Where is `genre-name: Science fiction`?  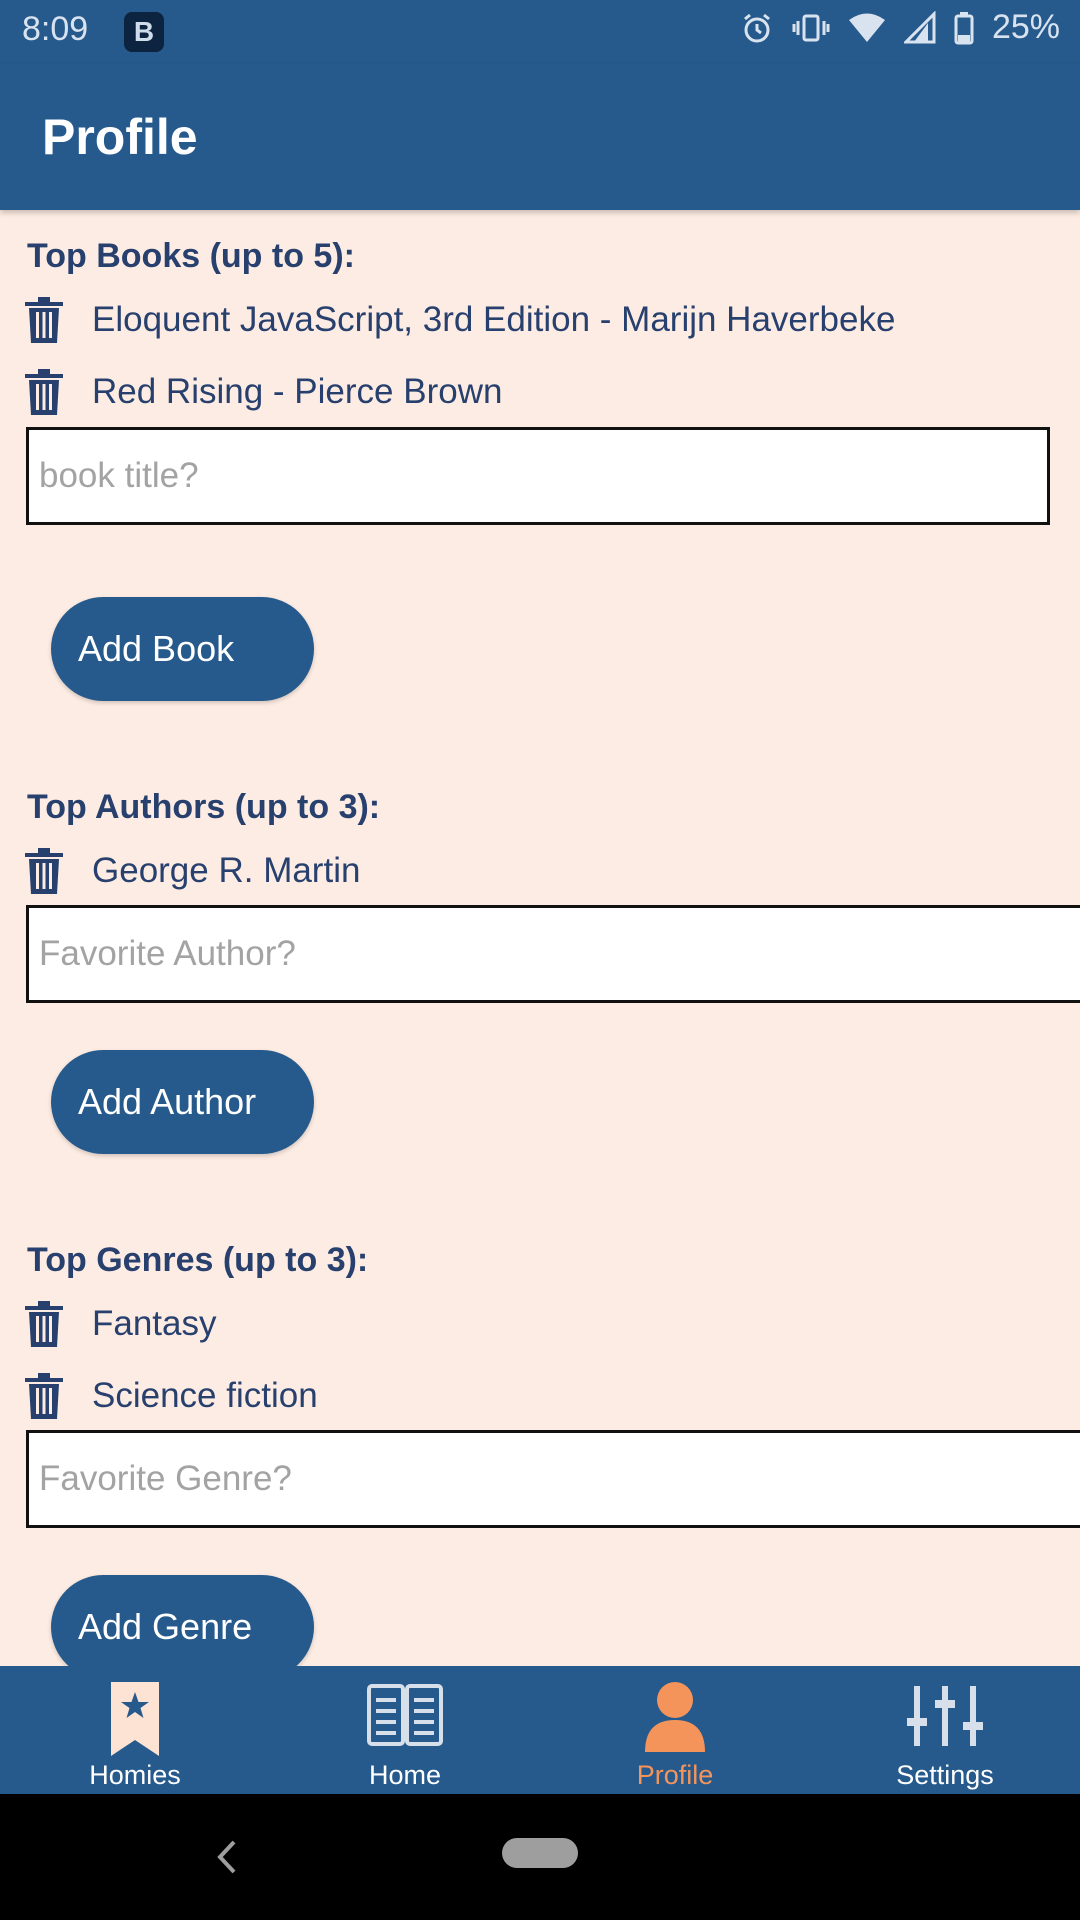 genre-name: Science fiction is located at coordinates (205, 1395).